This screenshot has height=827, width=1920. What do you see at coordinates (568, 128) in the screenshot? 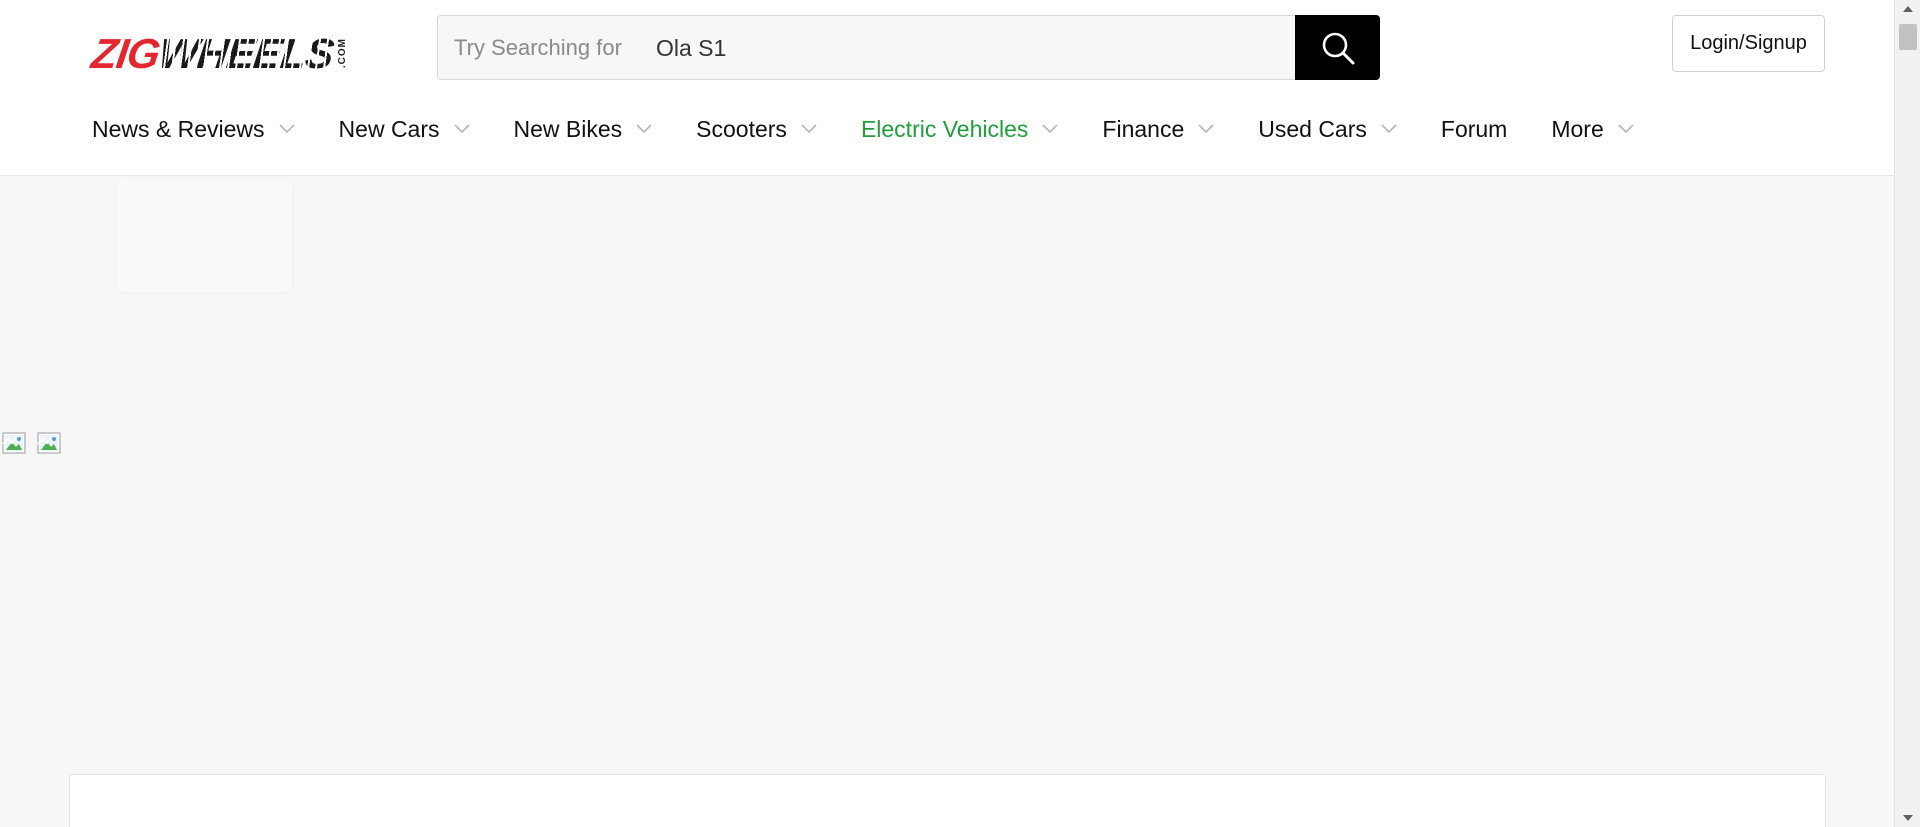
I see `nav-item-label: New Bikes` at bounding box center [568, 128].